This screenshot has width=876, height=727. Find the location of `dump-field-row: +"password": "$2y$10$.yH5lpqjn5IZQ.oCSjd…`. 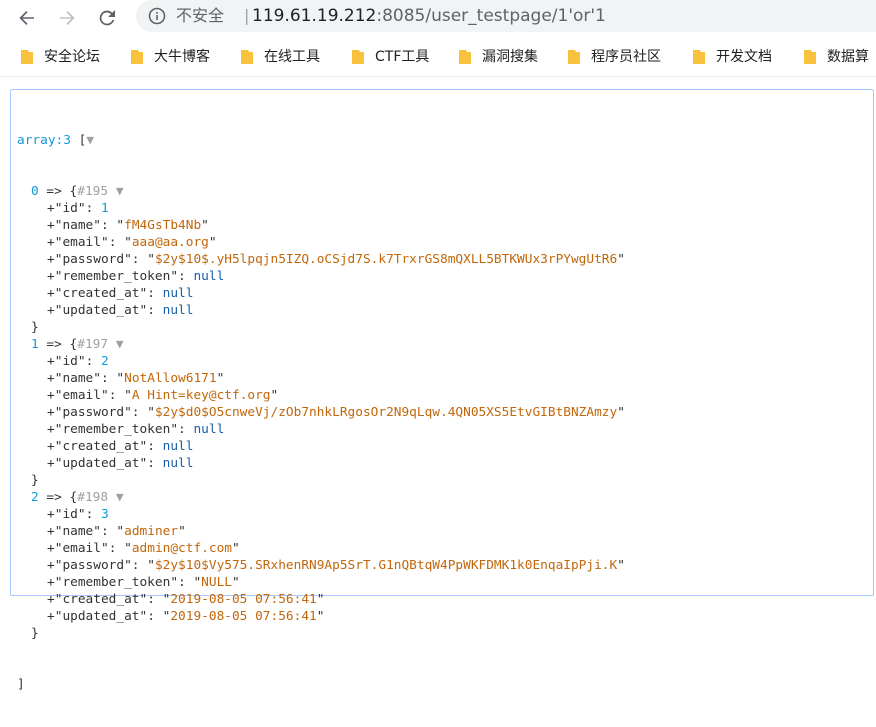

dump-field-row: +"password": "$2y$10$.yH5lpqjn5IZQ.oCSjd… is located at coordinates (336, 259).